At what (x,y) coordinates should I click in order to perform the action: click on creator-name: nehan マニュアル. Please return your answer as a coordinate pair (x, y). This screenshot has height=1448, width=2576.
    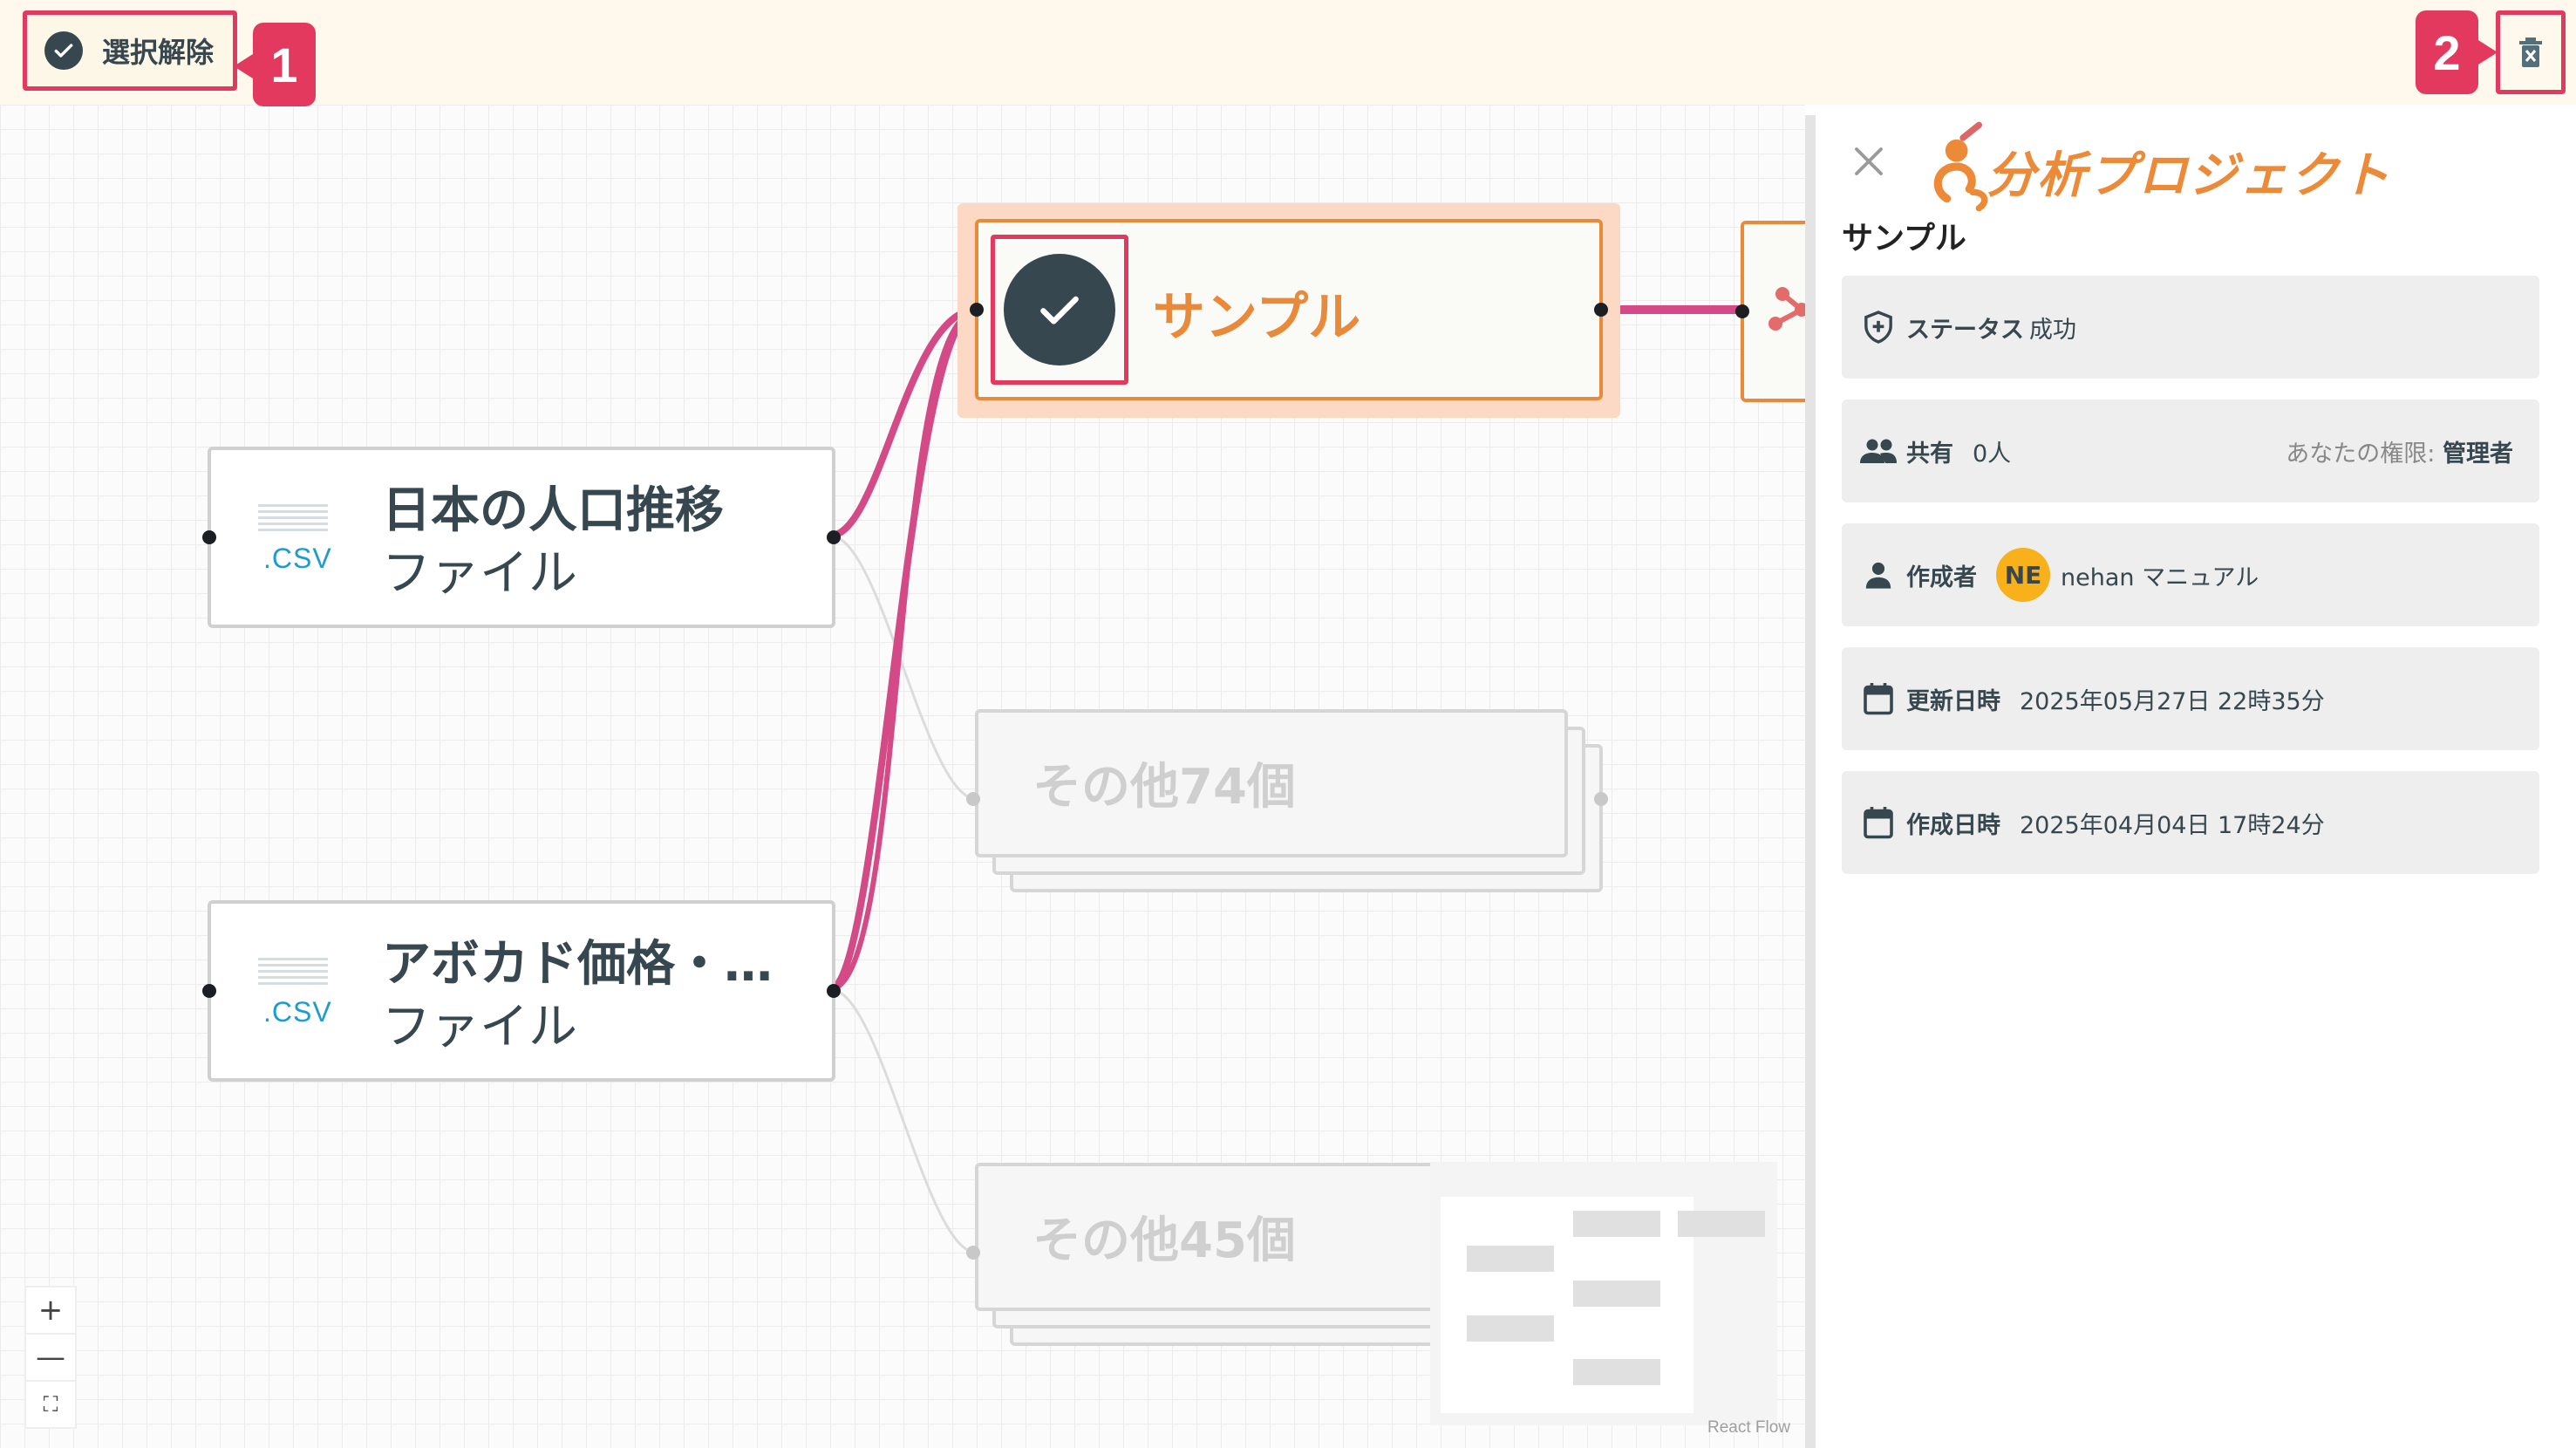
    Looking at the image, I should click on (2160, 577).